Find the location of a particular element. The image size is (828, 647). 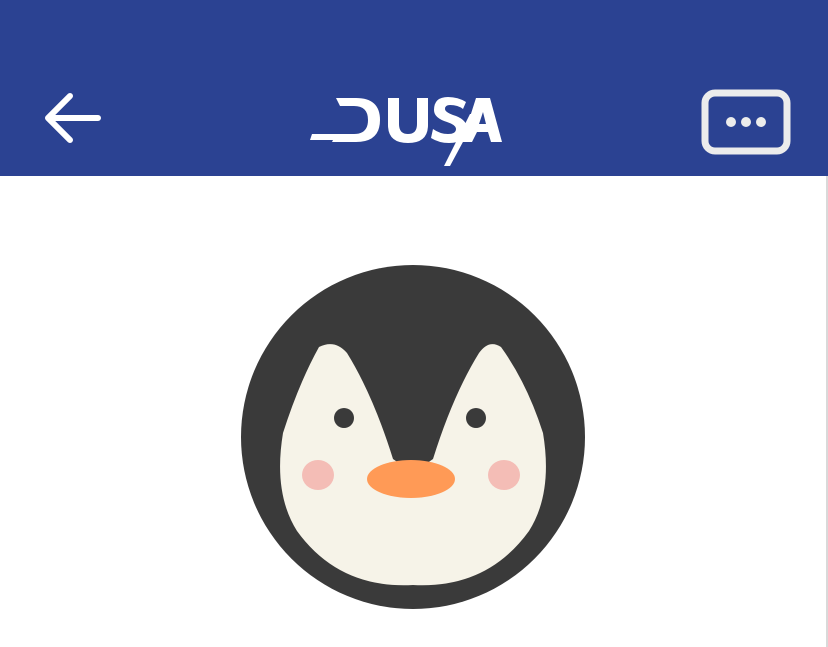

back-button is located at coordinates (71, 118).